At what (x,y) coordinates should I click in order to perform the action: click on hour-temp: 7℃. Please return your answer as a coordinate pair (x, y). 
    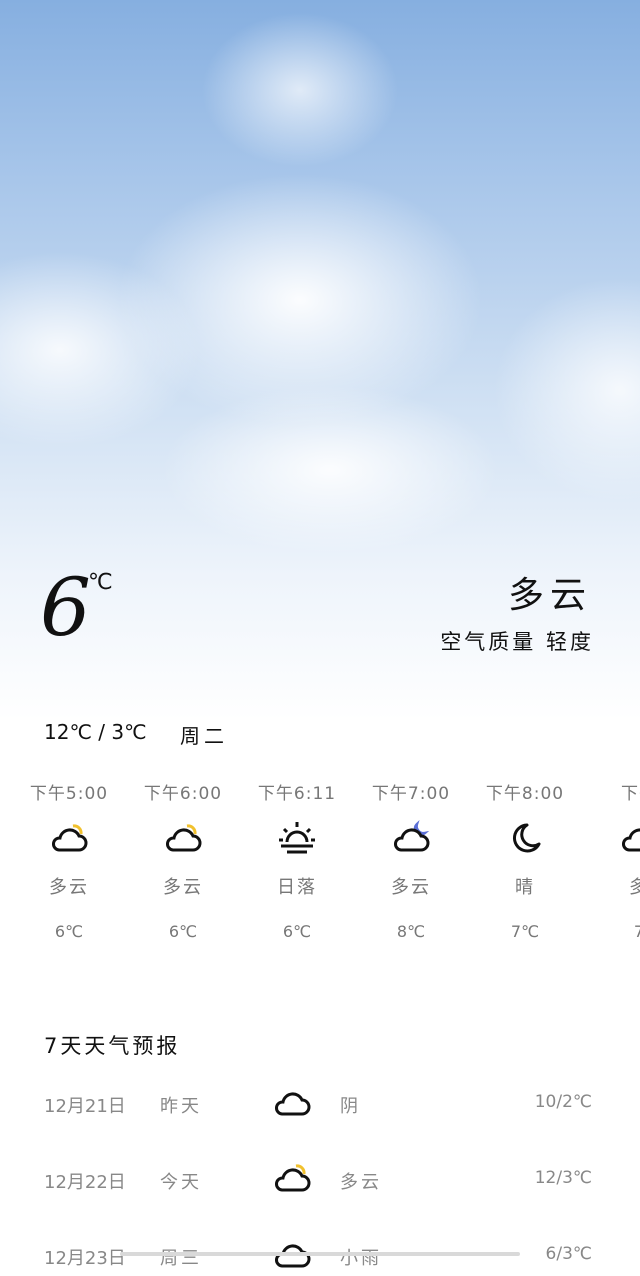
    Looking at the image, I should click on (525, 931).